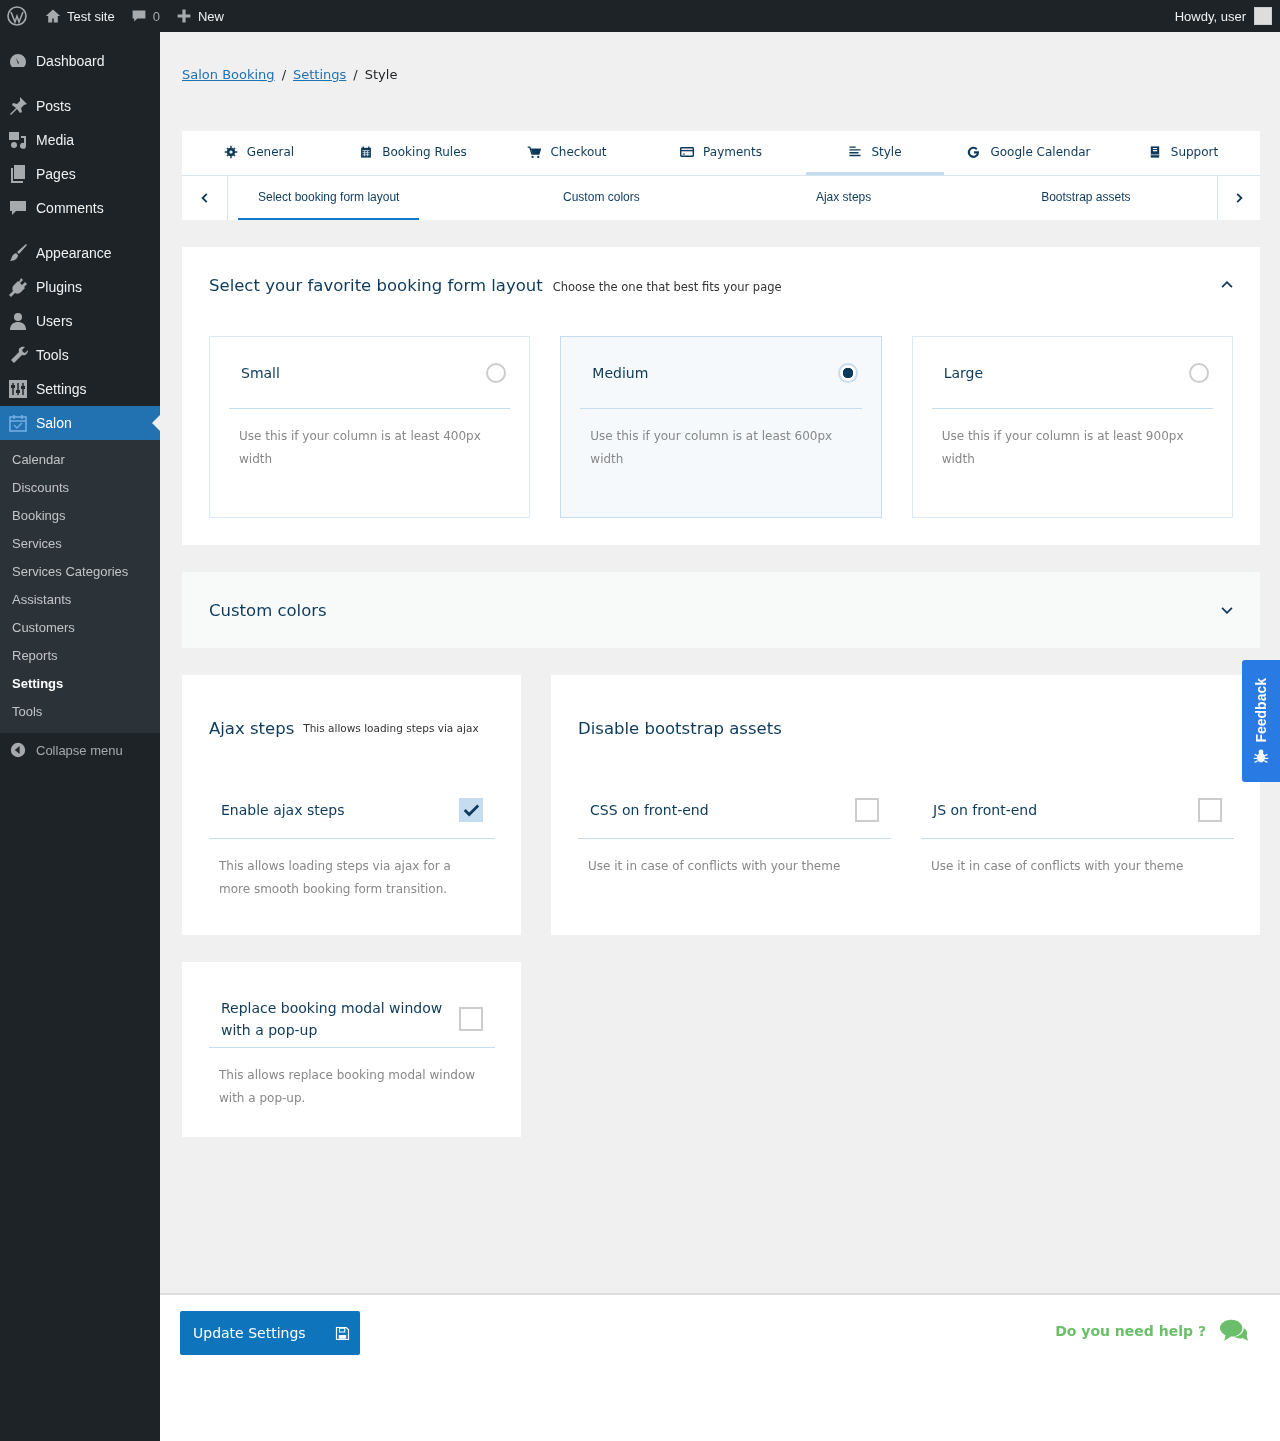 The width and height of the screenshot is (1280, 1441). I want to click on layout-option-card: Medium Use this if your column is at least 600px width, so click(721, 427).